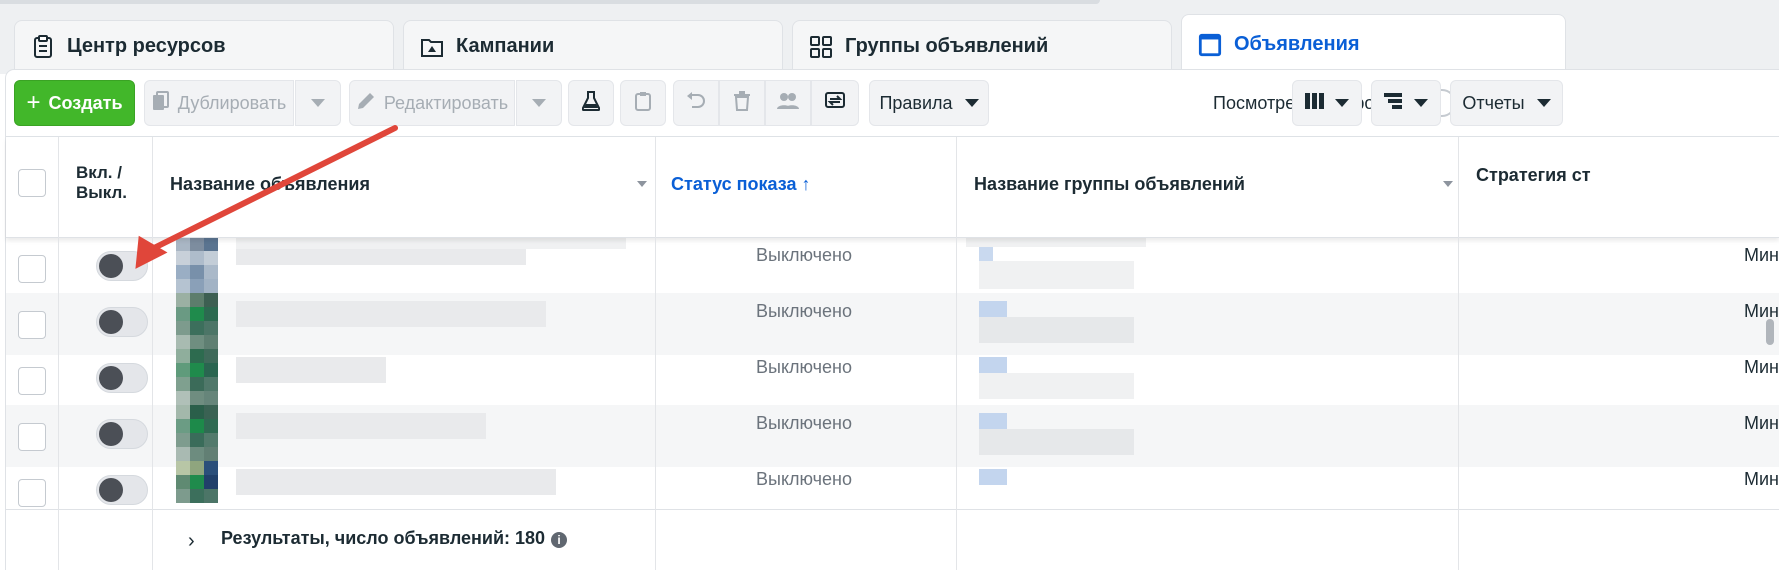 The width and height of the screenshot is (1779, 571). Describe the element at coordinates (1406, 103) in the screenshot. I see `breakdown-button` at that location.